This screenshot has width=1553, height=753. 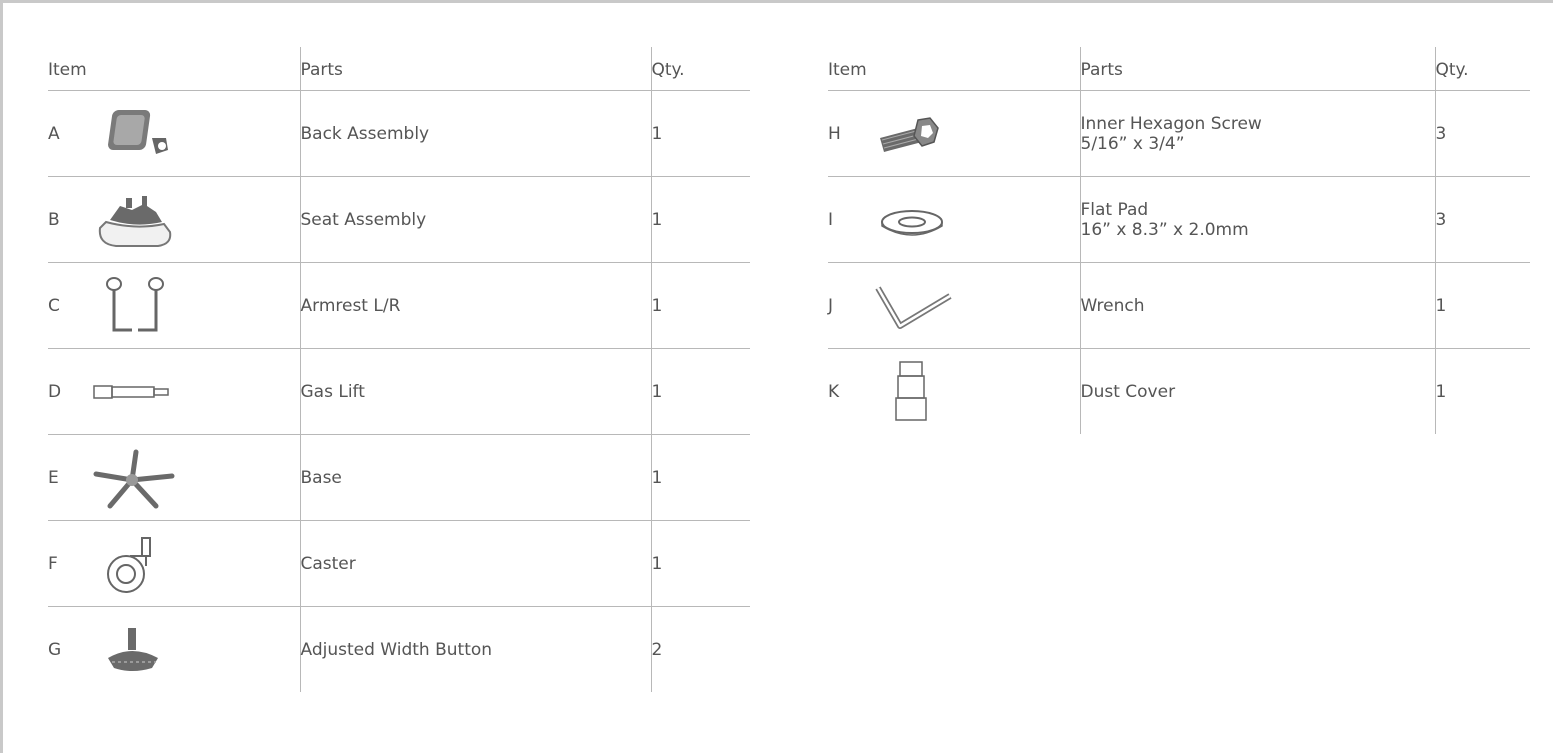 I want to click on table-row: A Back Assembly 1, so click(x=399, y=133).